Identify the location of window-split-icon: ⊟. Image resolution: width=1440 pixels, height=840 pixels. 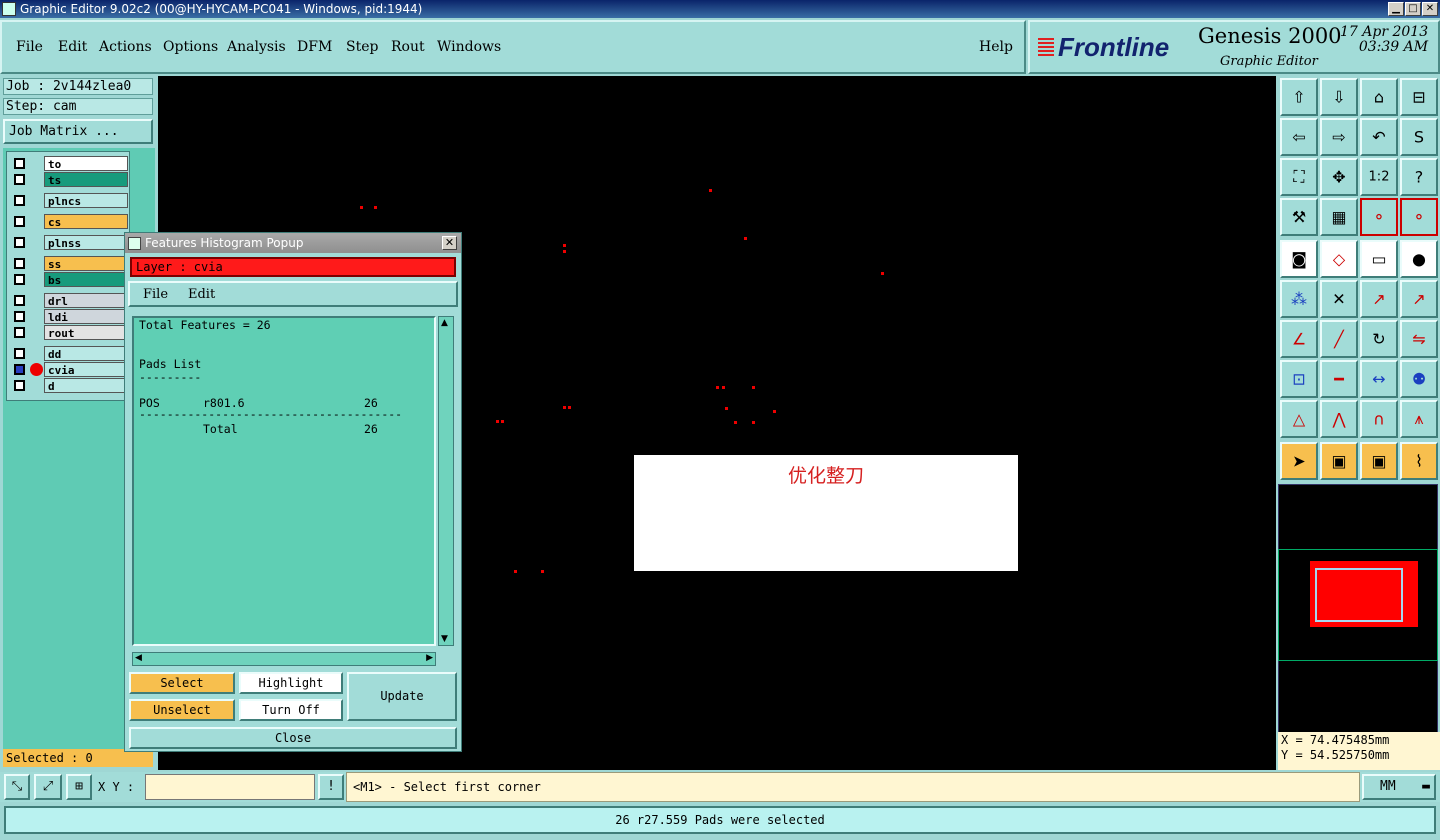
(1419, 97).